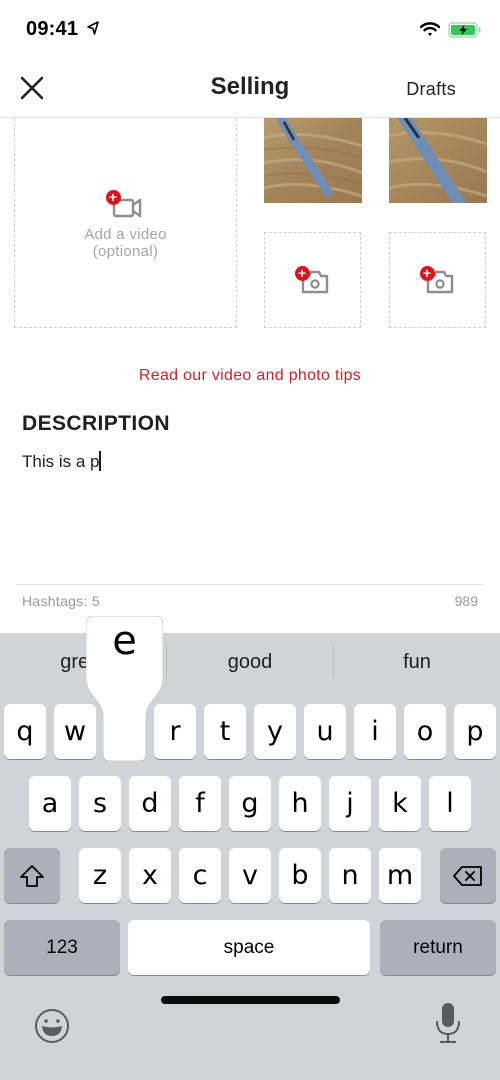 The height and width of the screenshot is (1080, 500). I want to click on suggestion-item: fun, so click(417, 662).